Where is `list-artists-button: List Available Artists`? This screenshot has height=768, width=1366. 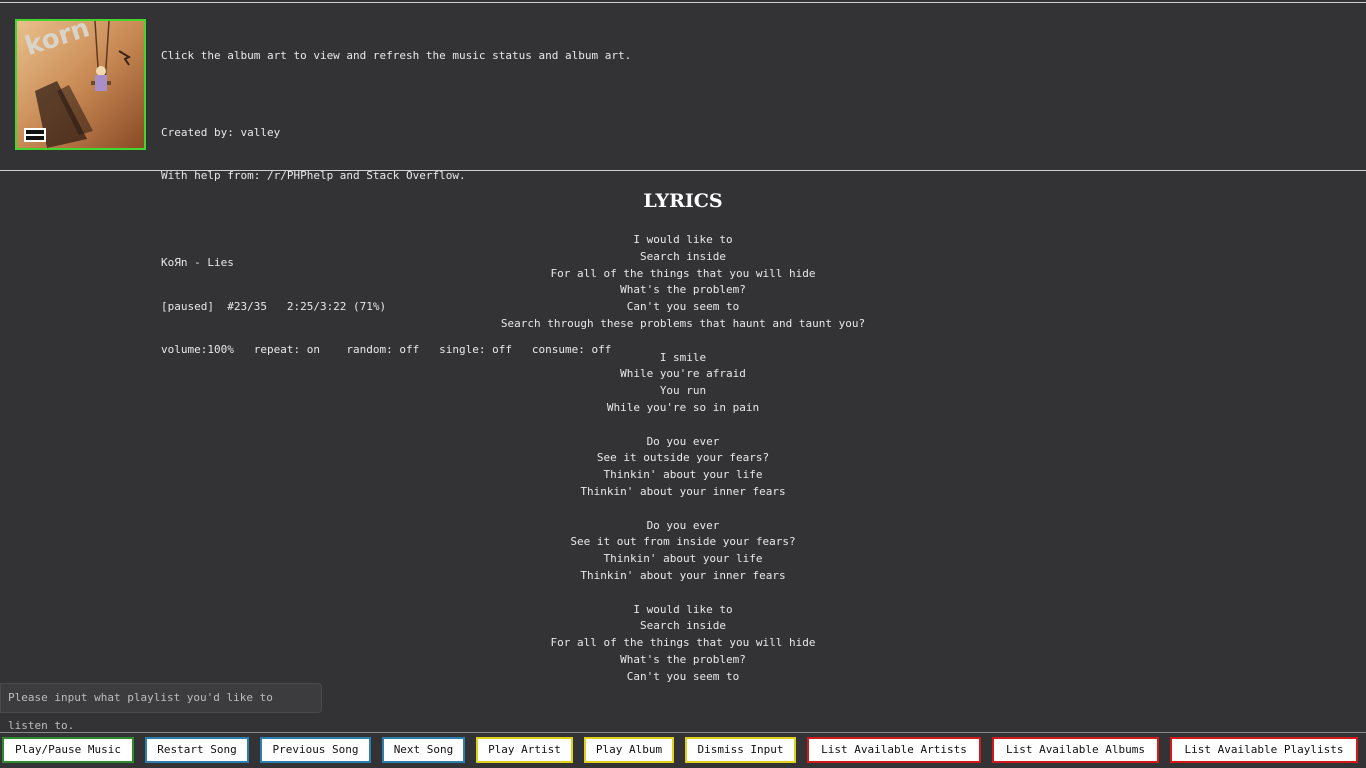
list-artists-button: List Available Artists is located at coordinates (894, 750).